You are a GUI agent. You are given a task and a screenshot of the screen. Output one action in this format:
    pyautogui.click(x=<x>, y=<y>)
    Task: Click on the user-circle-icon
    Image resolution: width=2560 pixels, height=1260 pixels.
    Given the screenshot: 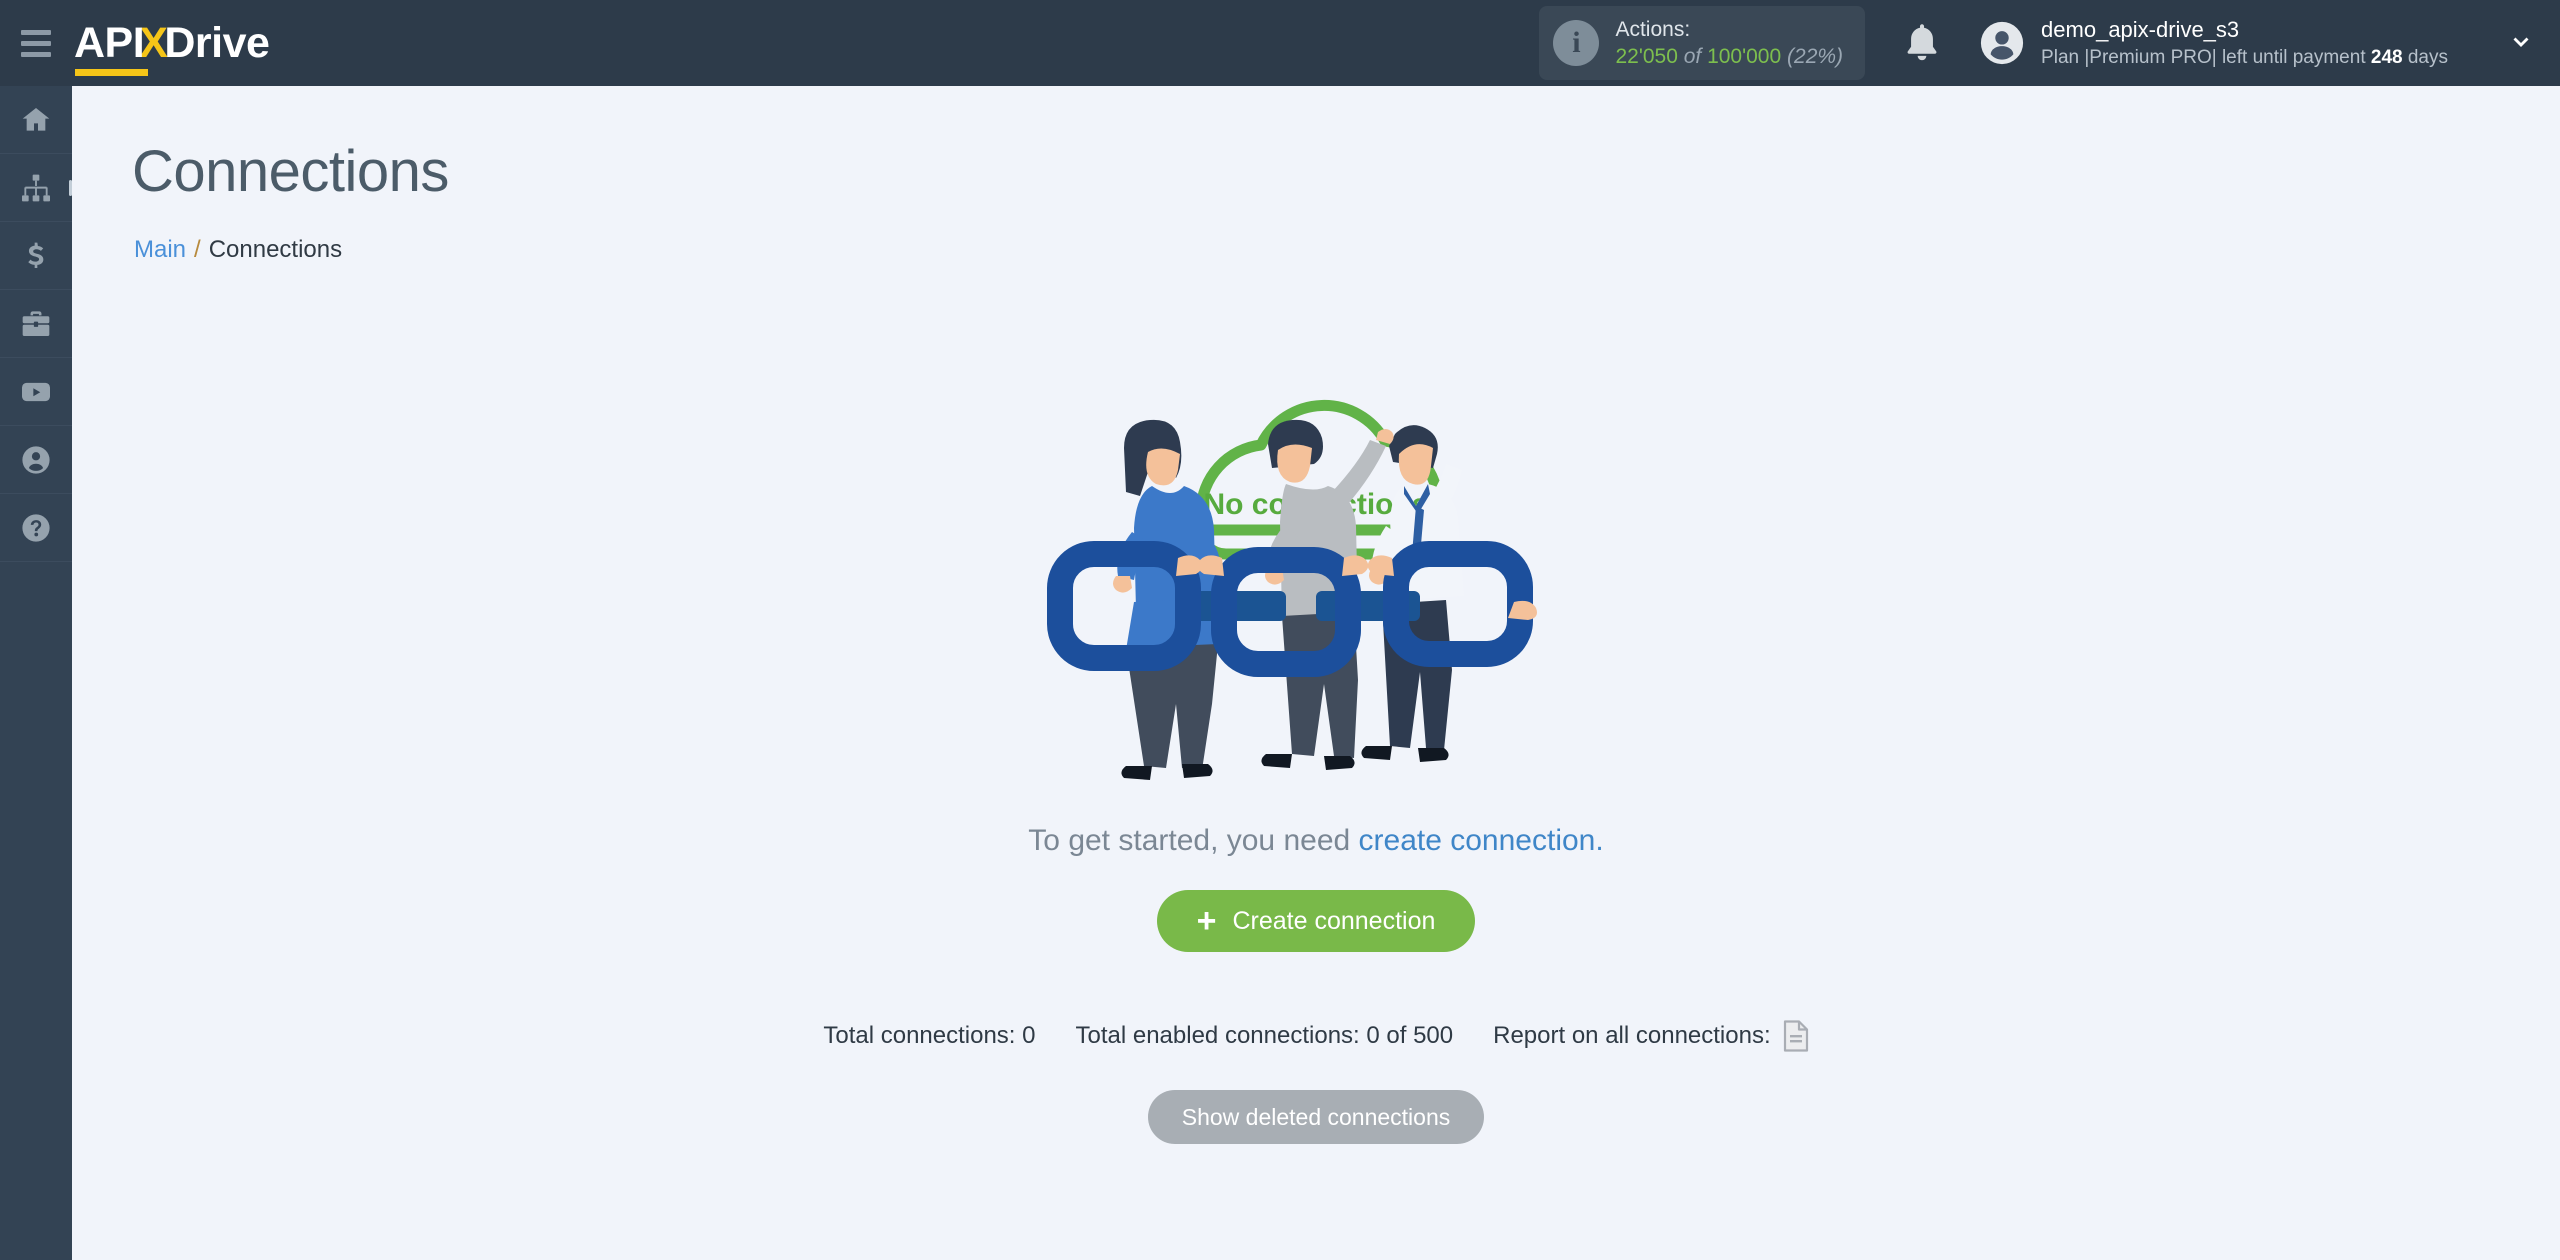 What is the action you would take?
    pyautogui.click(x=36, y=459)
    